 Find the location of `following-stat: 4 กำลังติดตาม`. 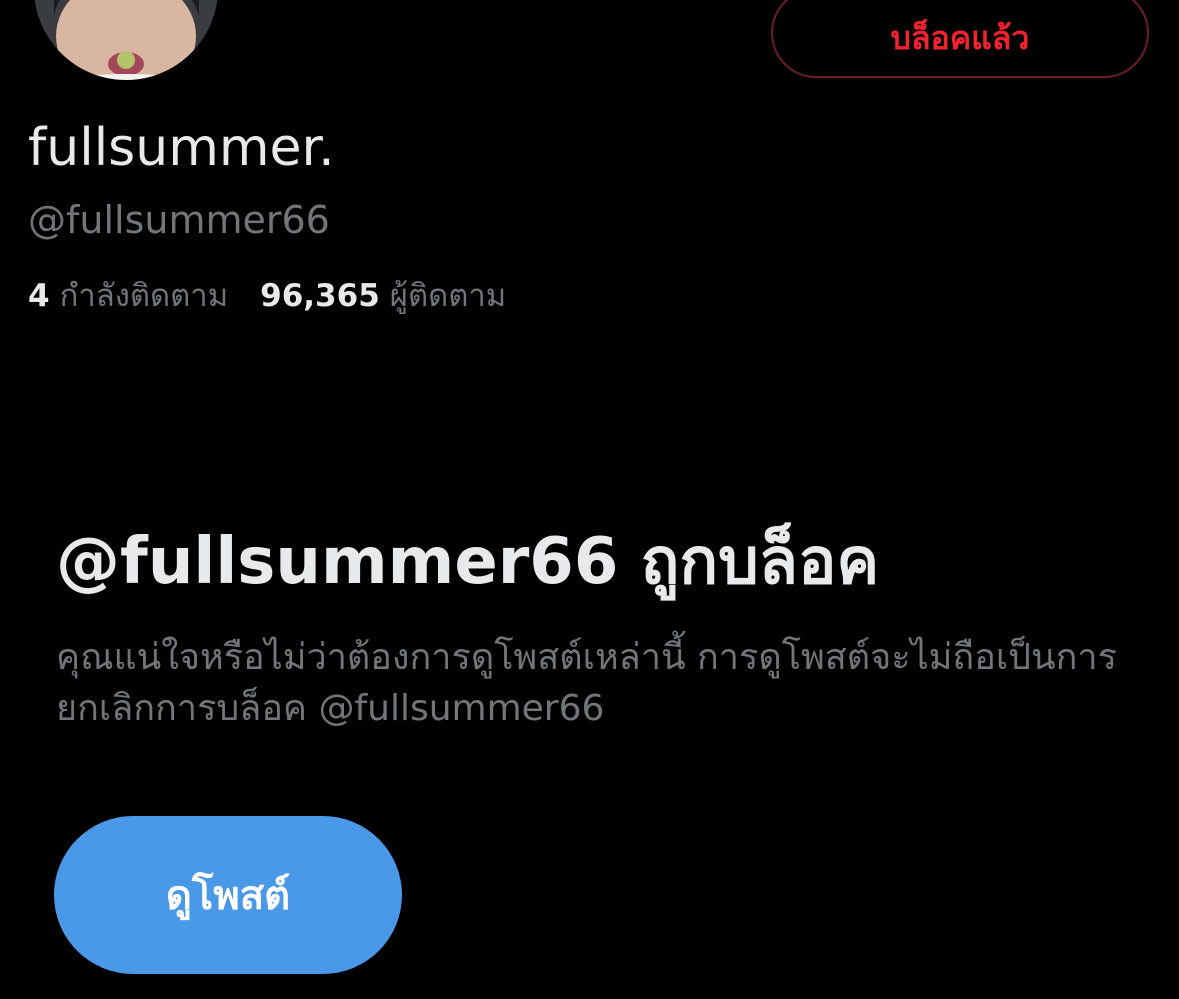

following-stat: 4 กำลังติดตาม is located at coordinates (128, 295).